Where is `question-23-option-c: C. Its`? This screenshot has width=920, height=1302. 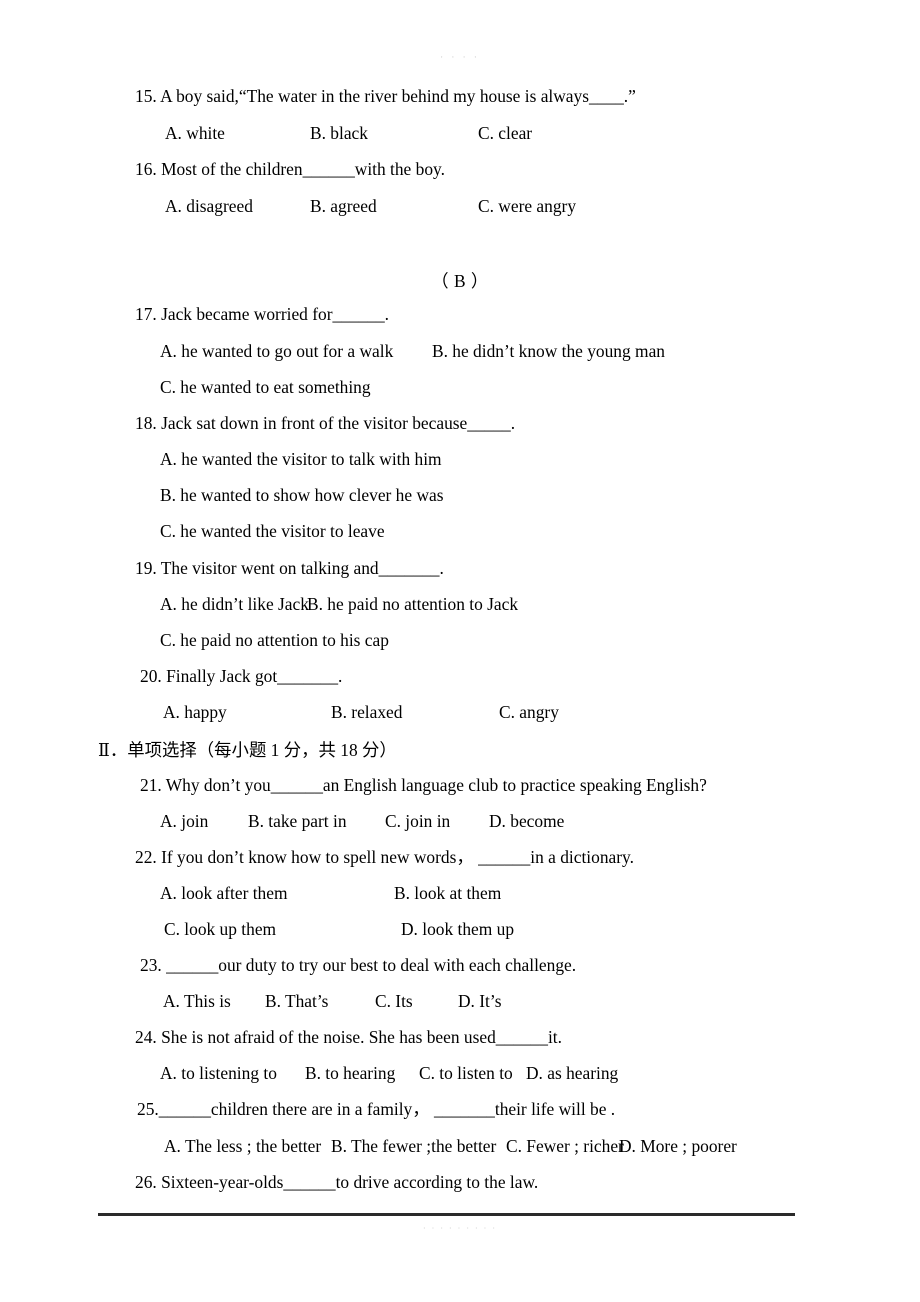 question-23-option-c: C. Its is located at coordinates (394, 1001).